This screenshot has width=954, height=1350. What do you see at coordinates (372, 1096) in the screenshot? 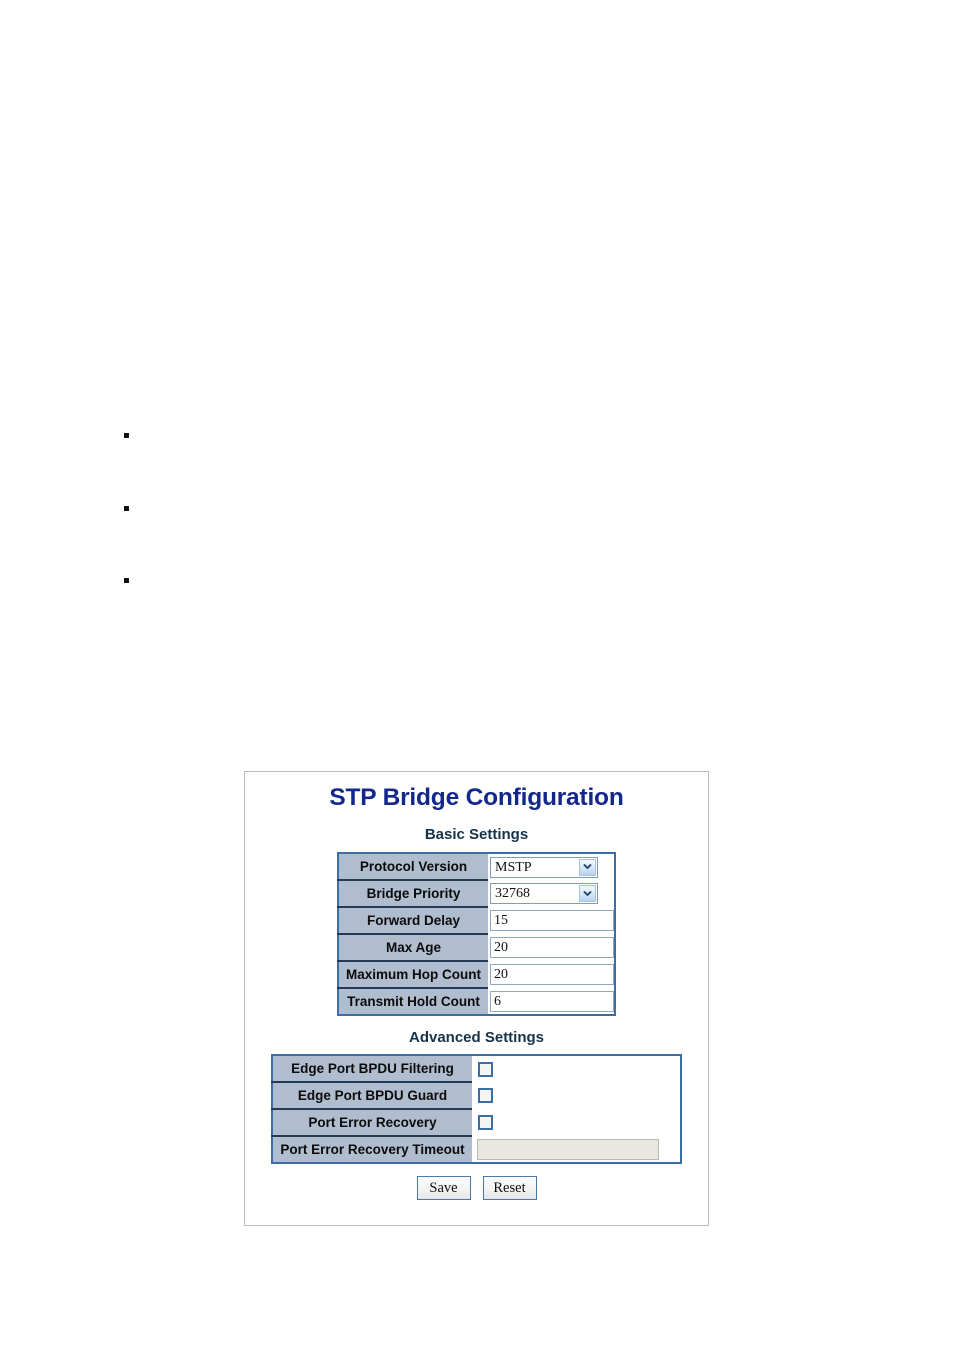
I see `row-label-edge-port-bpdu-guard: Edge Port BPDU Guard` at bounding box center [372, 1096].